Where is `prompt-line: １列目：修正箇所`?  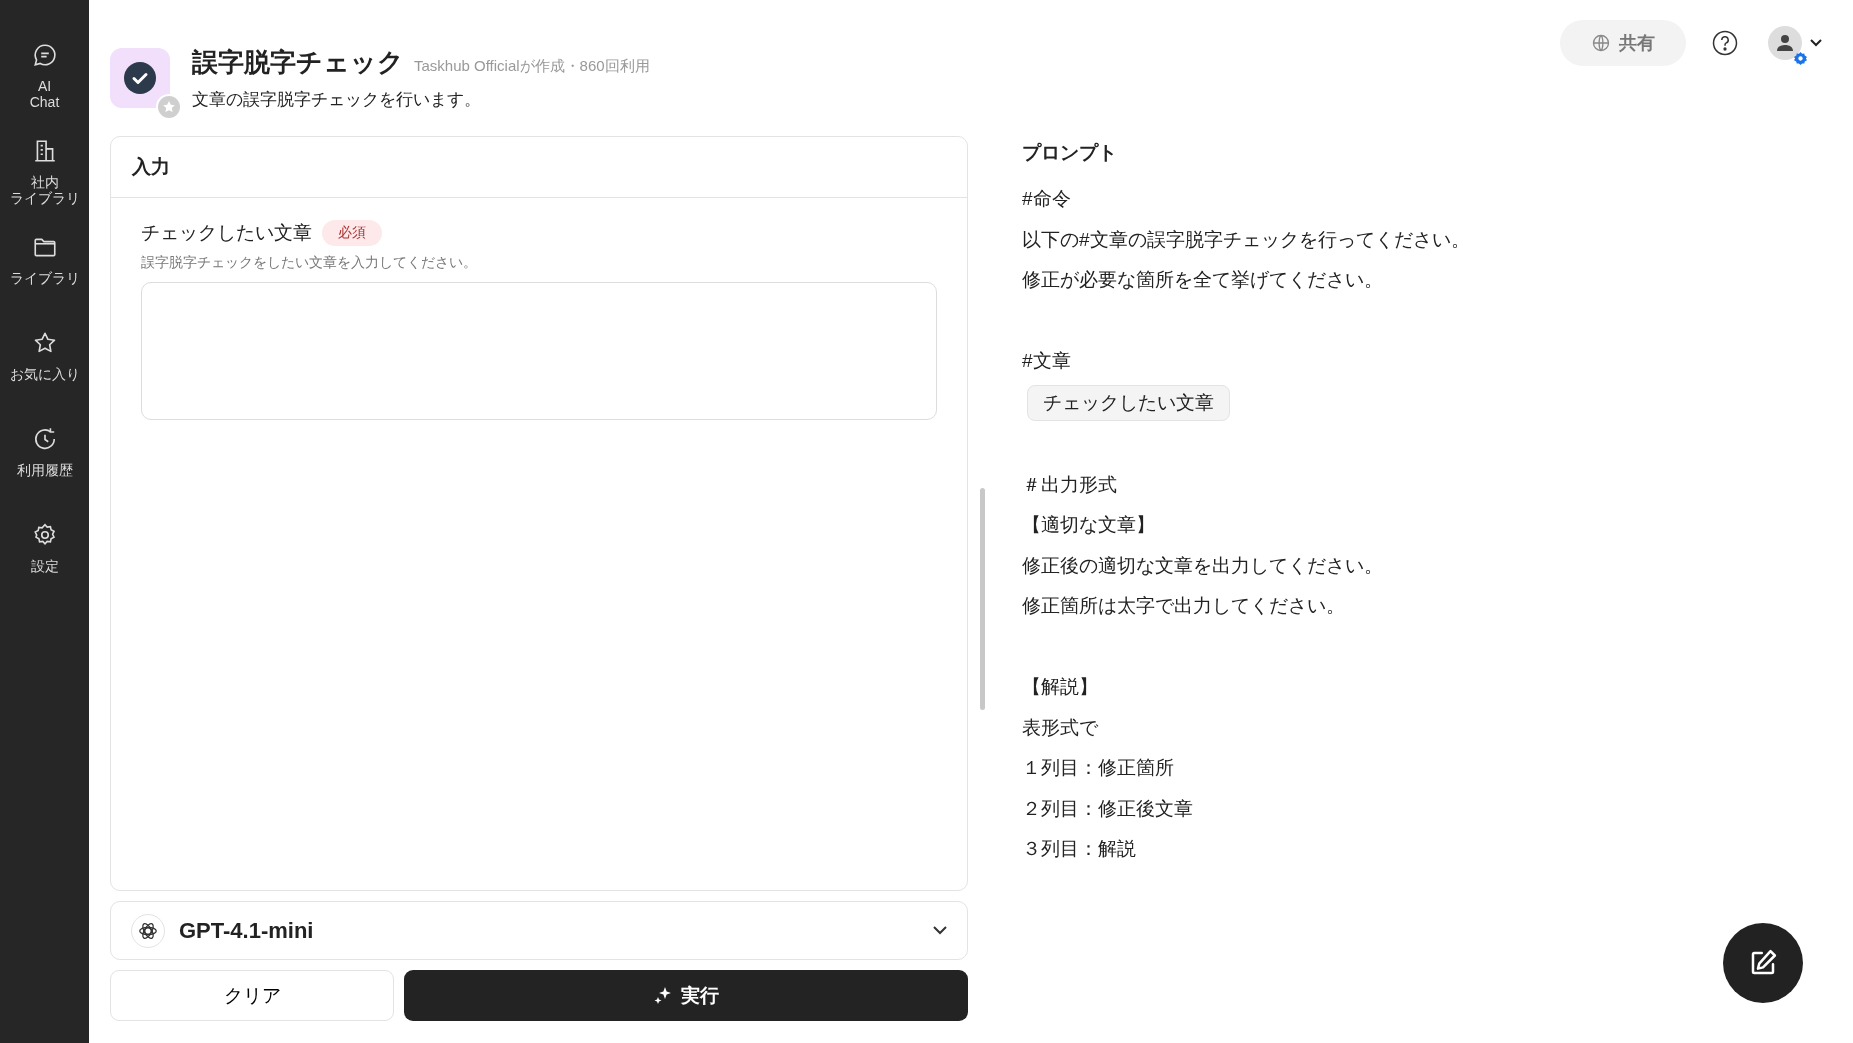
prompt-line: １列目：修正箇所 is located at coordinates (1098, 768).